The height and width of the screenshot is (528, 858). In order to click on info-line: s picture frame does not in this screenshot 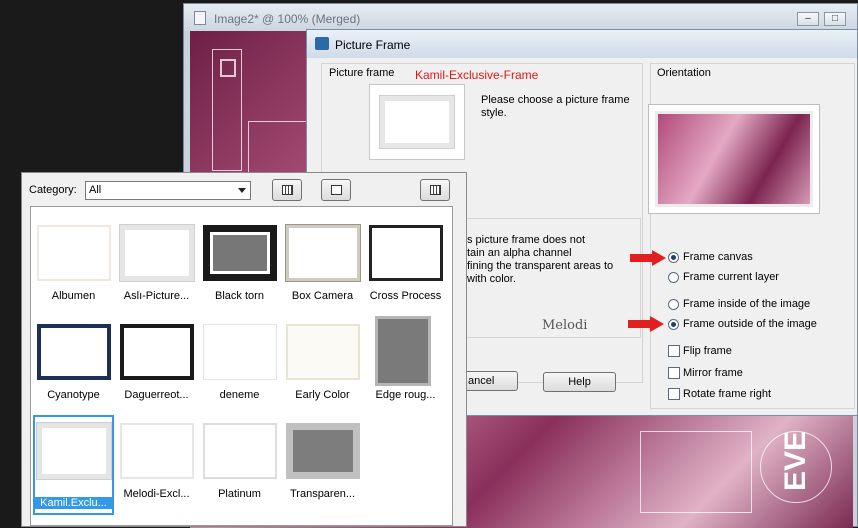, I will do `click(526, 240)`.